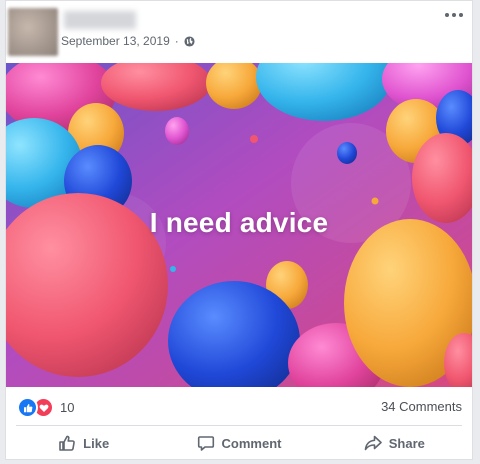 This screenshot has width=480, height=464. Describe the element at coordinates (96, 443) in the screenshot. I see `like-label: Like` at that location.